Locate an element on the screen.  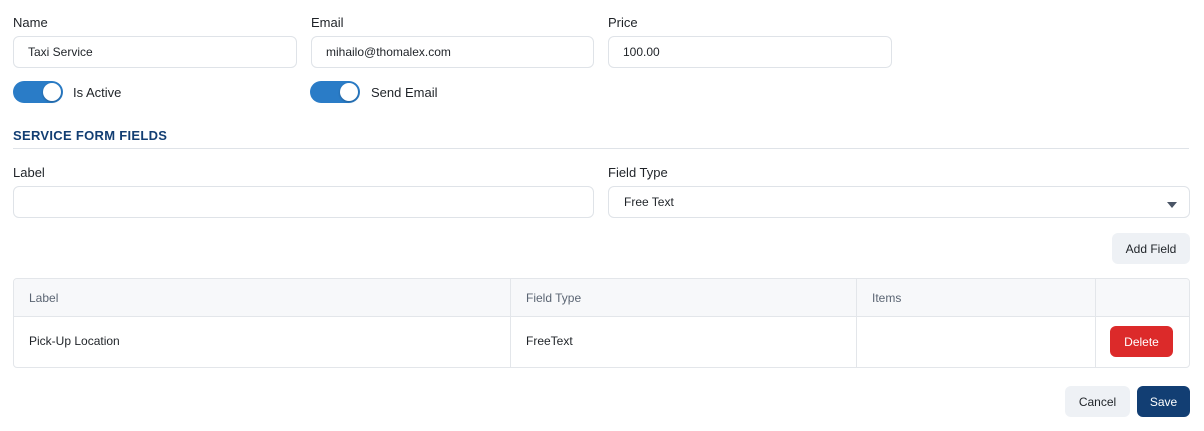
field-label-label: Label is located at coordinates (29, 172).